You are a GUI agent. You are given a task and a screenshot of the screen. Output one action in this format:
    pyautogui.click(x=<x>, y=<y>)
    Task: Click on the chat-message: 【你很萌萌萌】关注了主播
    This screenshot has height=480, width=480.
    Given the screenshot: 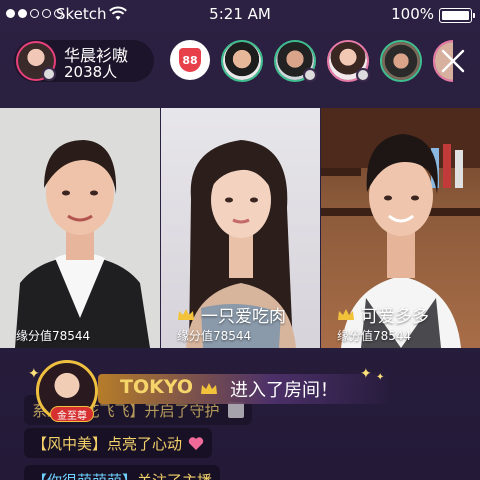 What is the action you would take?
    pyautogui.click(x=122, y=472)
    